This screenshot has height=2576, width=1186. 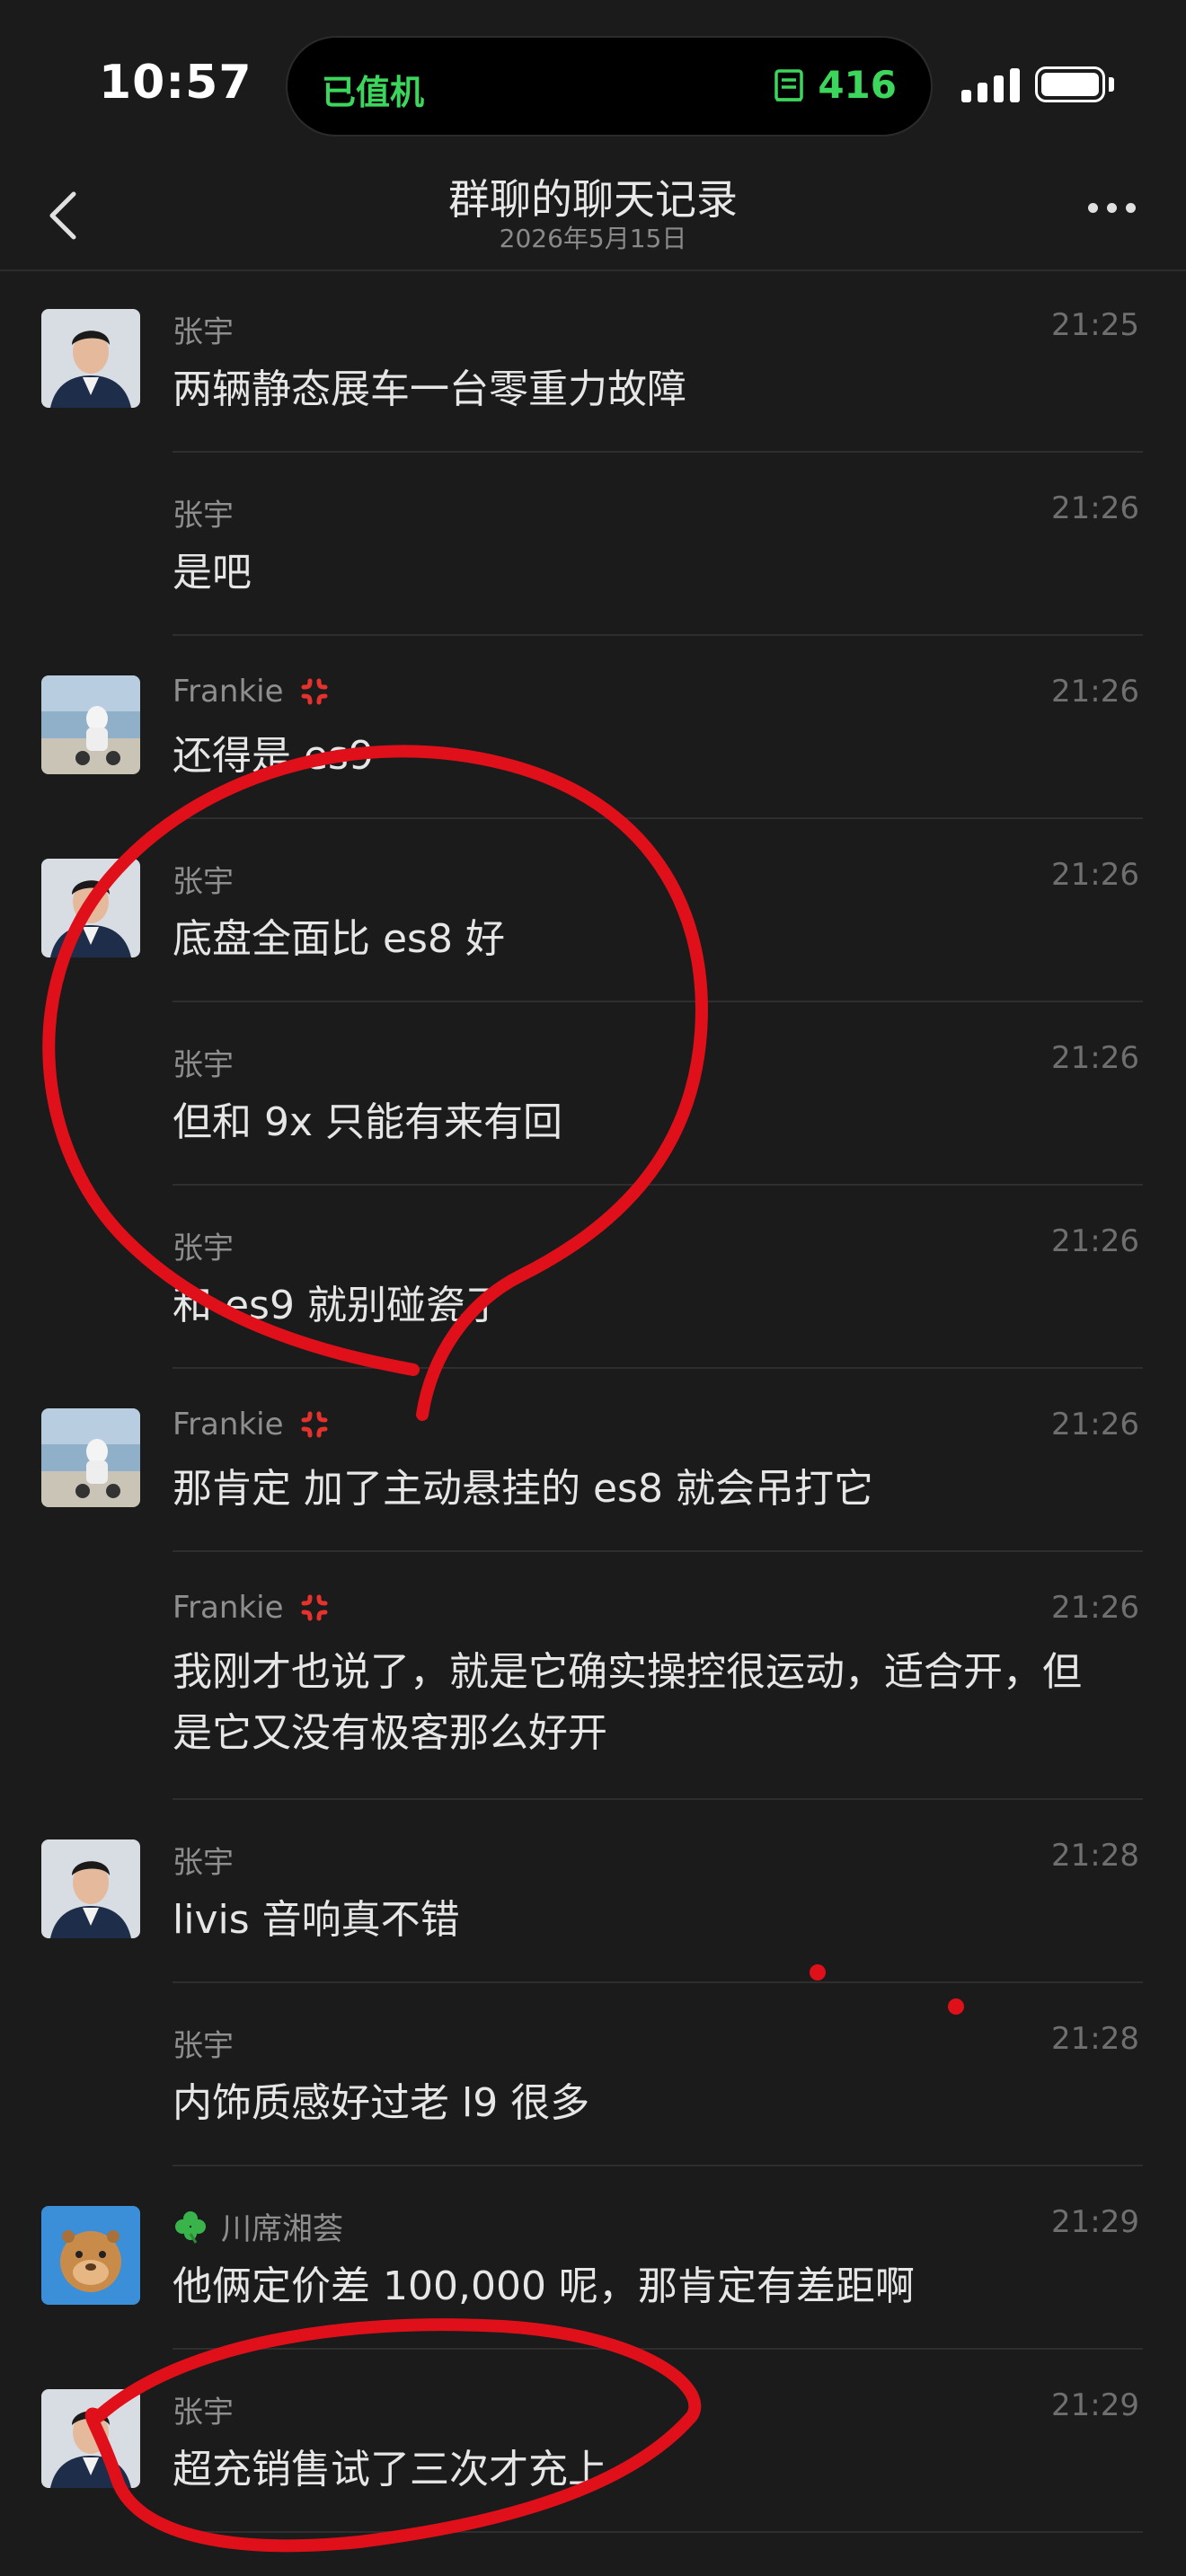 What do you see at coordinates (593, 1892) in the screenshot?
I see `chat-message-row: 张宇 21:28 livis 音响真不错` at bounding box center [593, 1892].